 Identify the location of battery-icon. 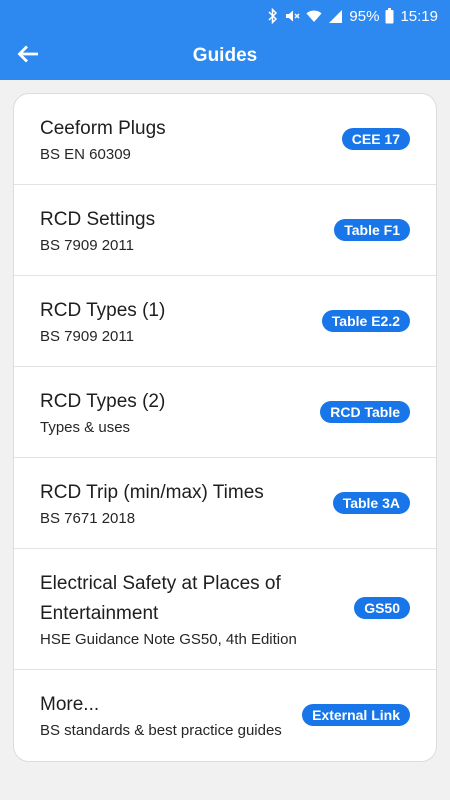
(389, 16).